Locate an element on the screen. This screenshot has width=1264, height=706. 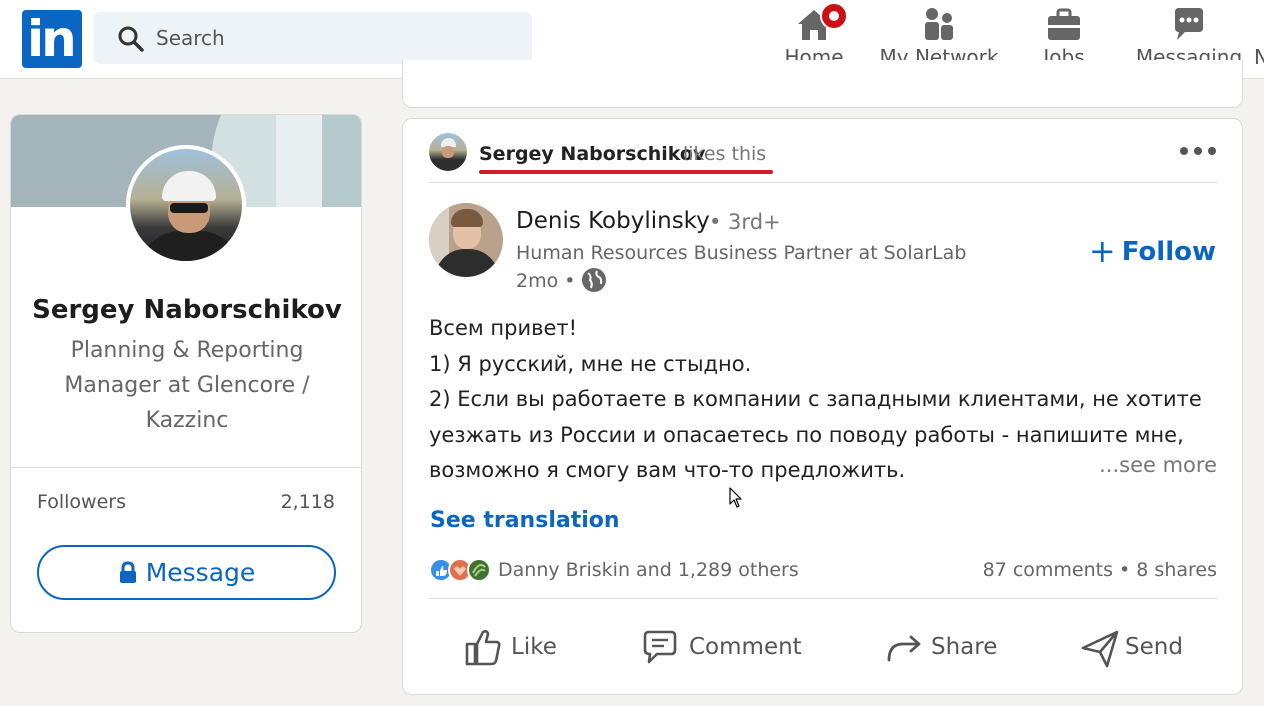
post-time: 2mo • is located at coordinates (546, 281).